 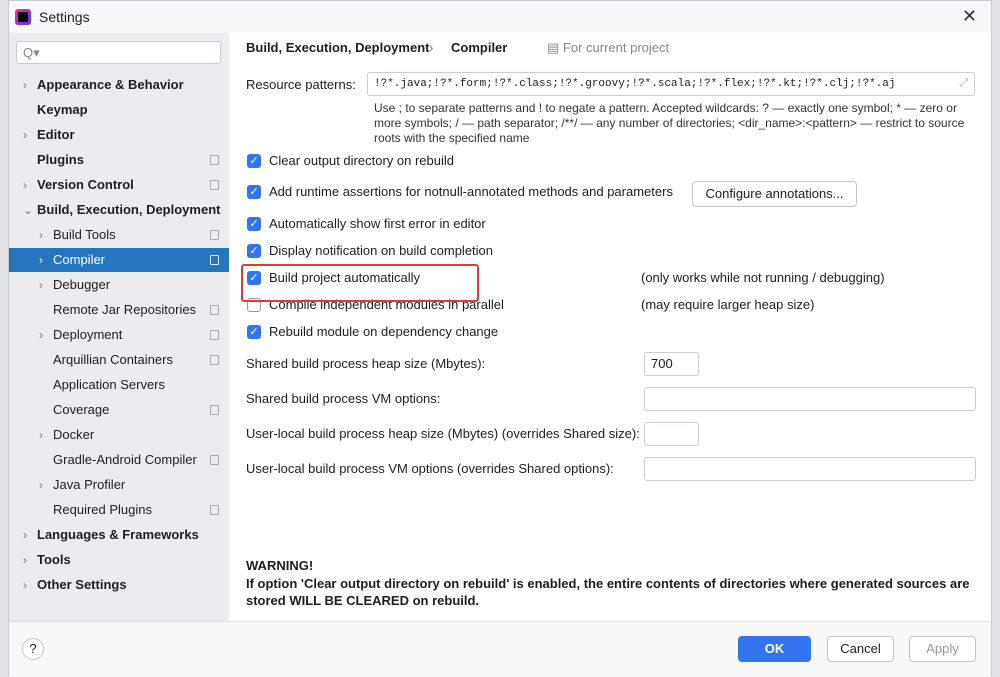 What do you see at coordinates (119, 260) in the screenshot?
I see `sidebar-item: › Compiler` at bounding box center [119, 260].